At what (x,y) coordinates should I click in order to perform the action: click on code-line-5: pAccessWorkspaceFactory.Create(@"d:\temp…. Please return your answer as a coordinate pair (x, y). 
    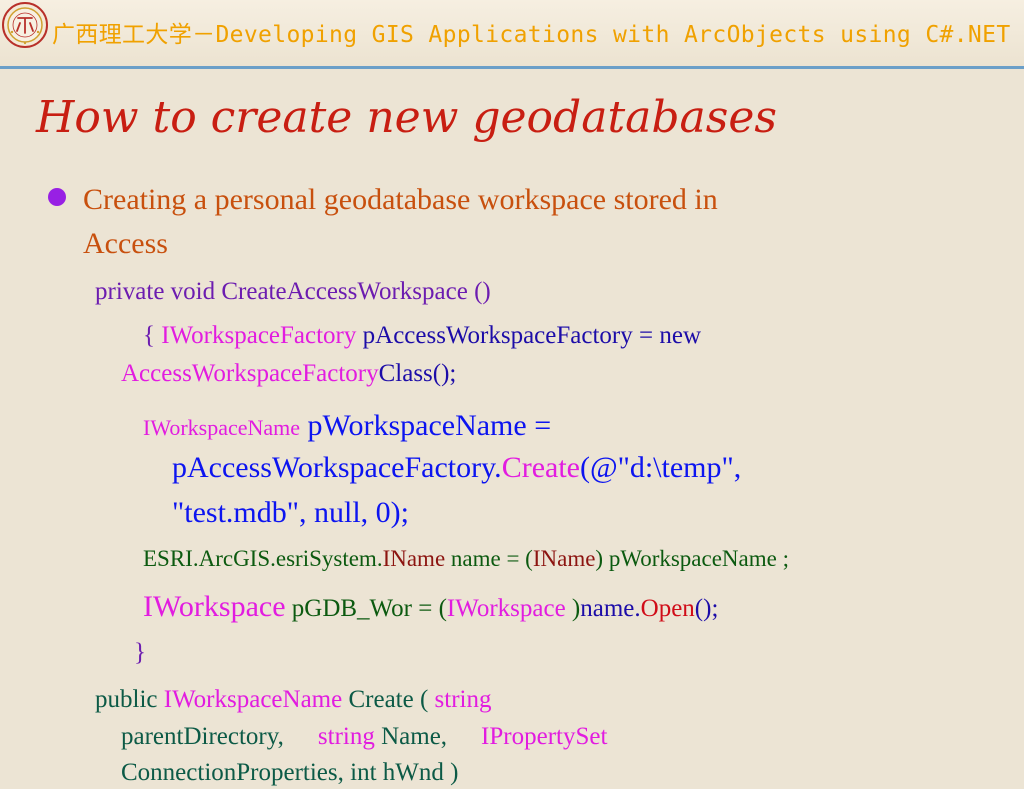
    Looking at the image, I should click on (456, 468).